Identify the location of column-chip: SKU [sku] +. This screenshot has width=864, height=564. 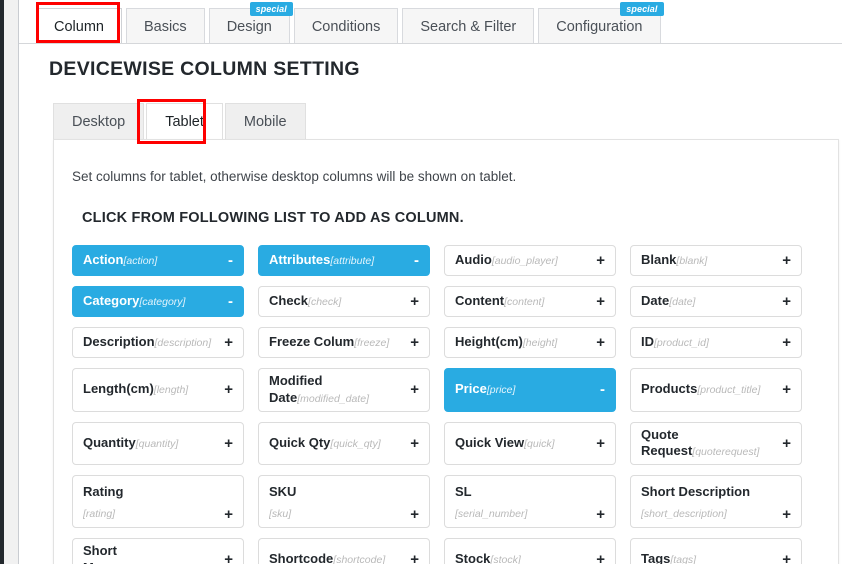
(344, 501).